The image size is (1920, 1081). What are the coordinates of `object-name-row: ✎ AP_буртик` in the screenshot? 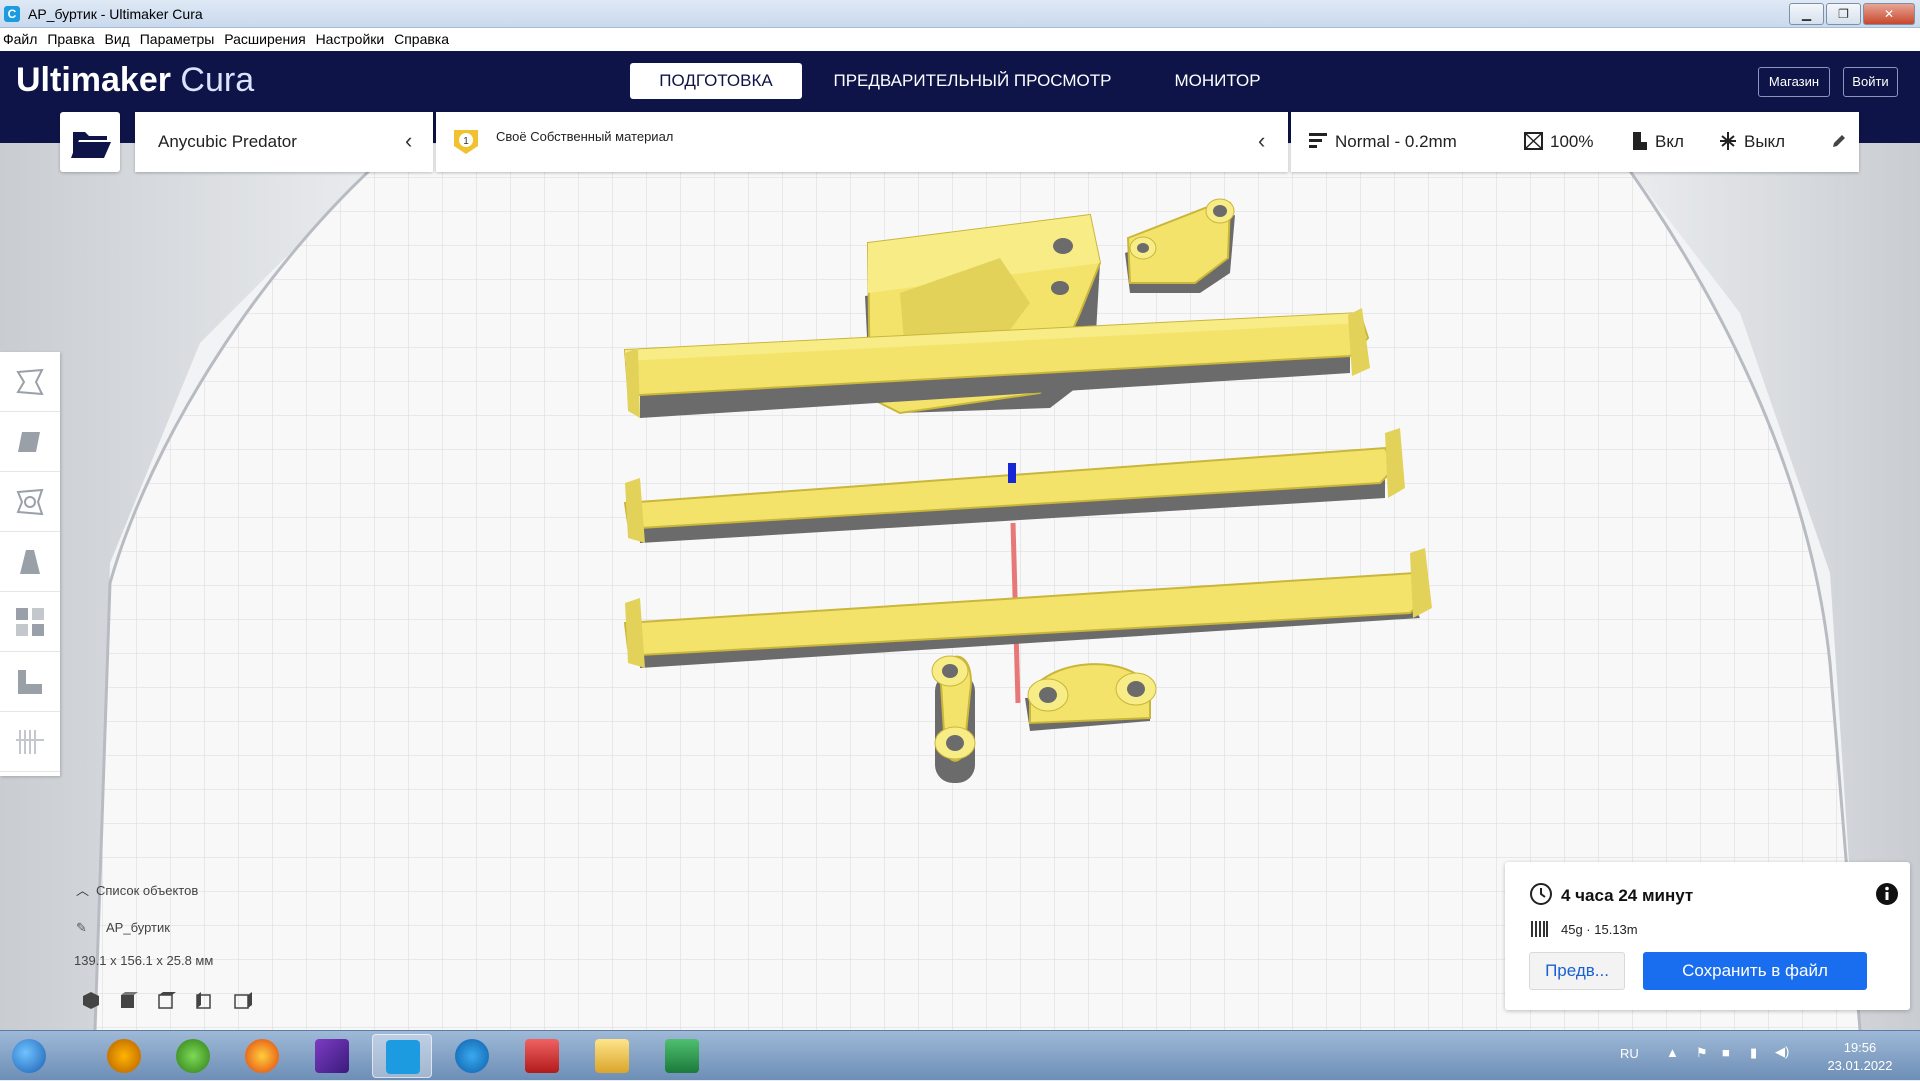 It's located at (123, 928).